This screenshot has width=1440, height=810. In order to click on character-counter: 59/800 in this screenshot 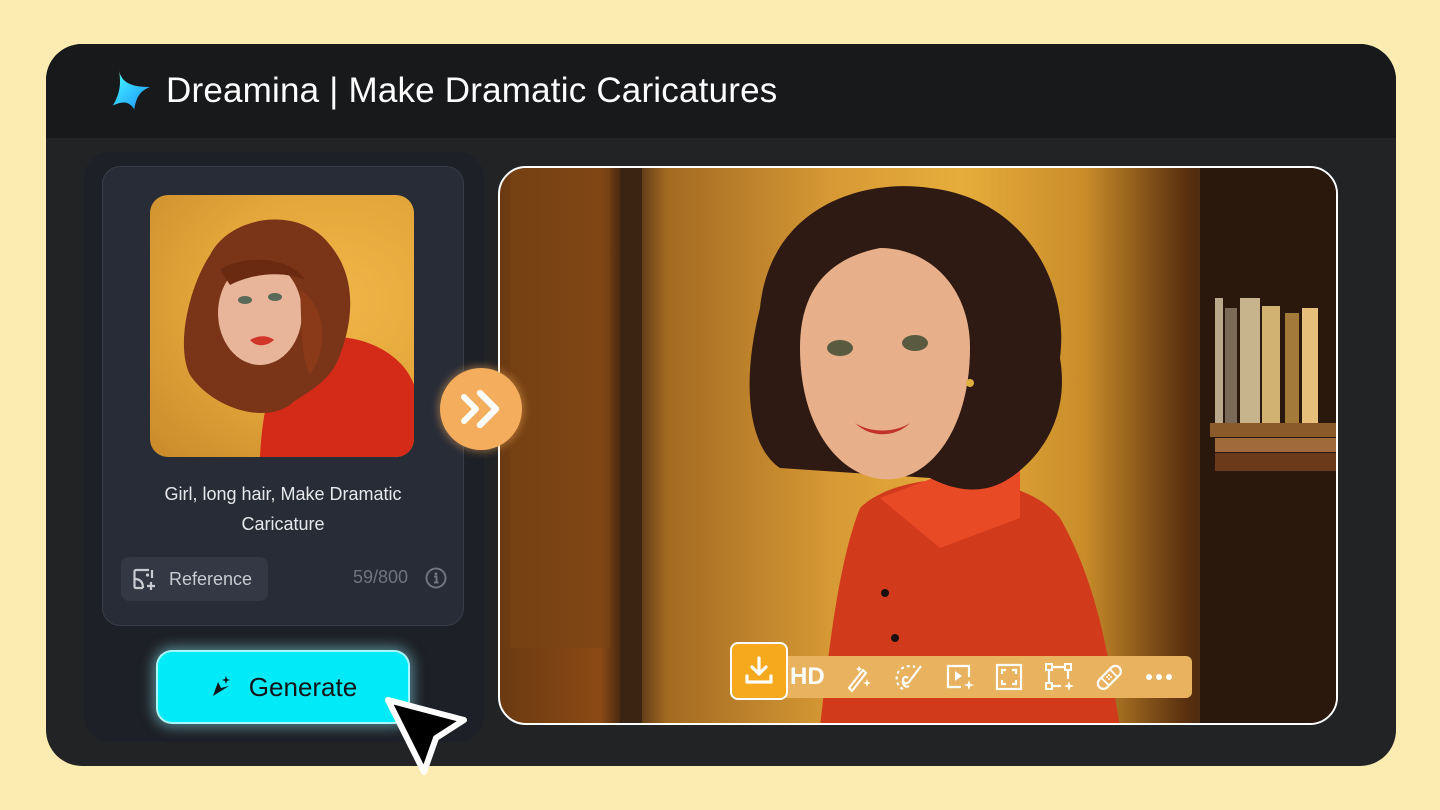, I will do `click(380, 577)`.